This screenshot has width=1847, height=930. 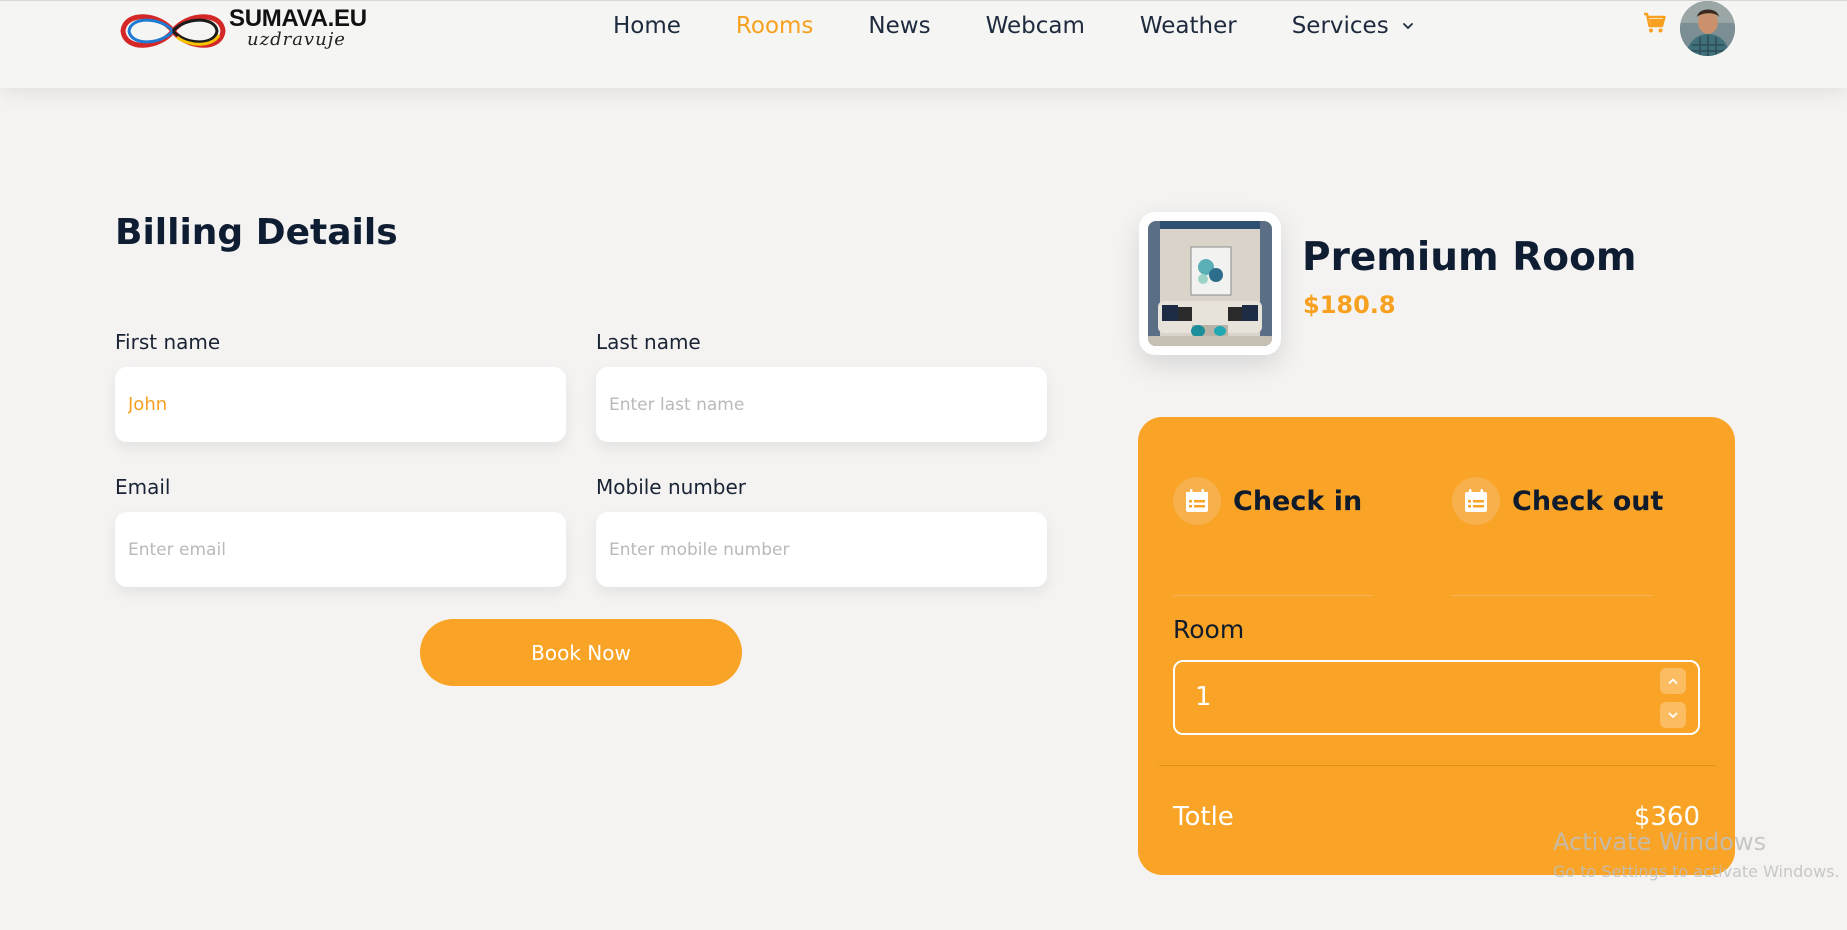 I want to click on first-name-field, so click(x=340, y=404).